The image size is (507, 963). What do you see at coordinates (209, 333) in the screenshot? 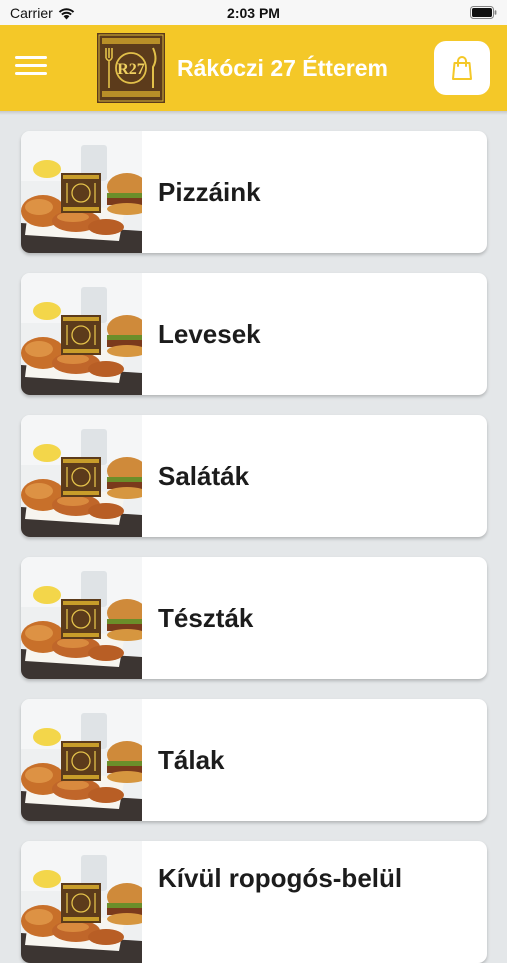
I see `category-label: Levesek` at bounding box center [209, 333].